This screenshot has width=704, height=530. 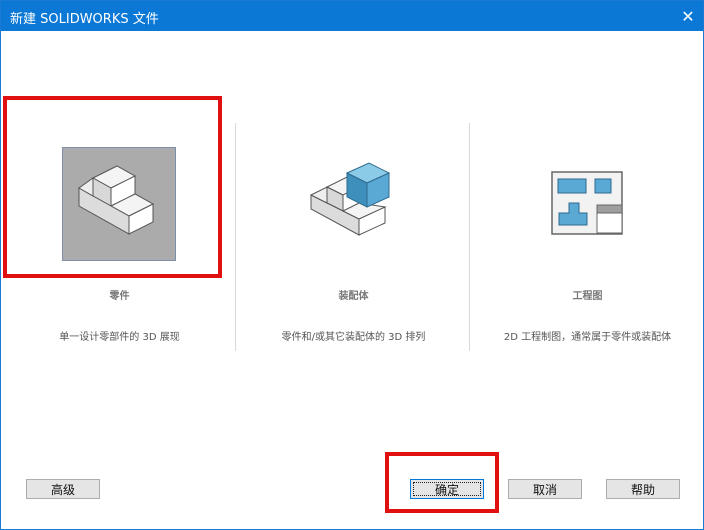 I want to click on cancel-button-label: 取消, so click(x=544, y=489).